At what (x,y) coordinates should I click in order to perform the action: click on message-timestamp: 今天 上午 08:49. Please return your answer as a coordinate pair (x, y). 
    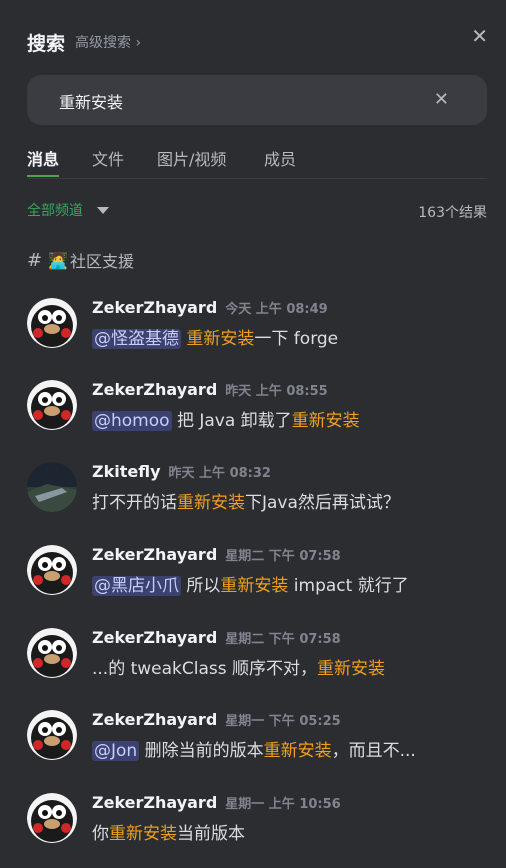
    Looking at the image, I should click on (276, 309).